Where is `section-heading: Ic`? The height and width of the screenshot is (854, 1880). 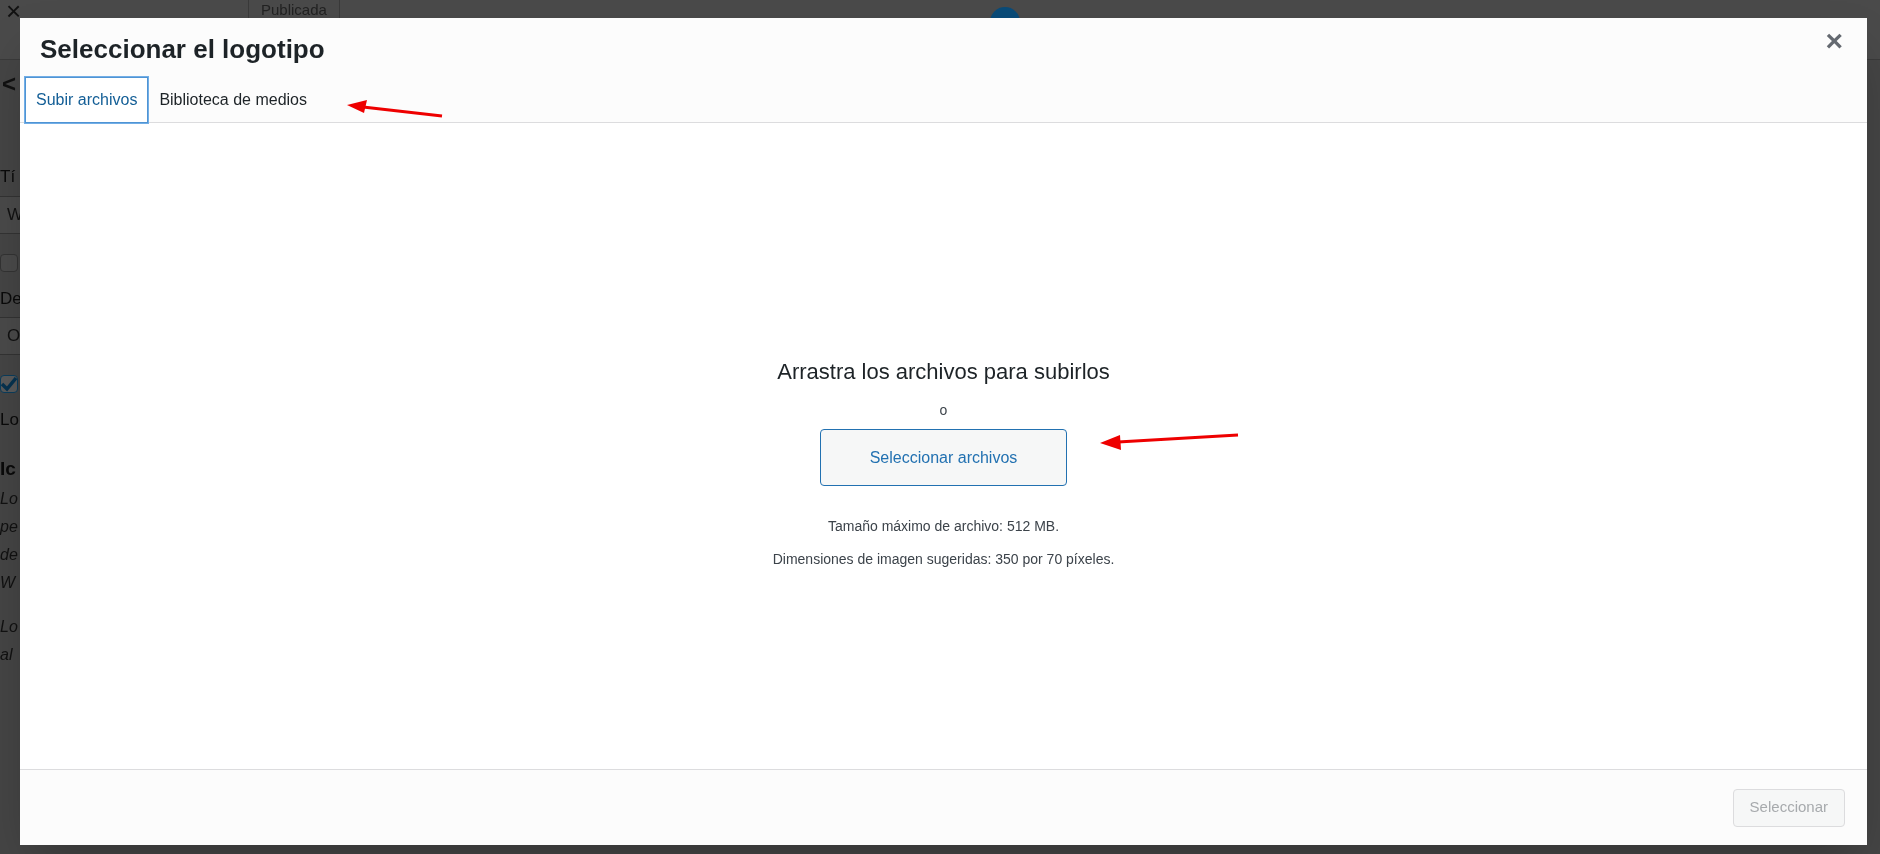
section-heading: Ic is located at coordinates (8, 468).